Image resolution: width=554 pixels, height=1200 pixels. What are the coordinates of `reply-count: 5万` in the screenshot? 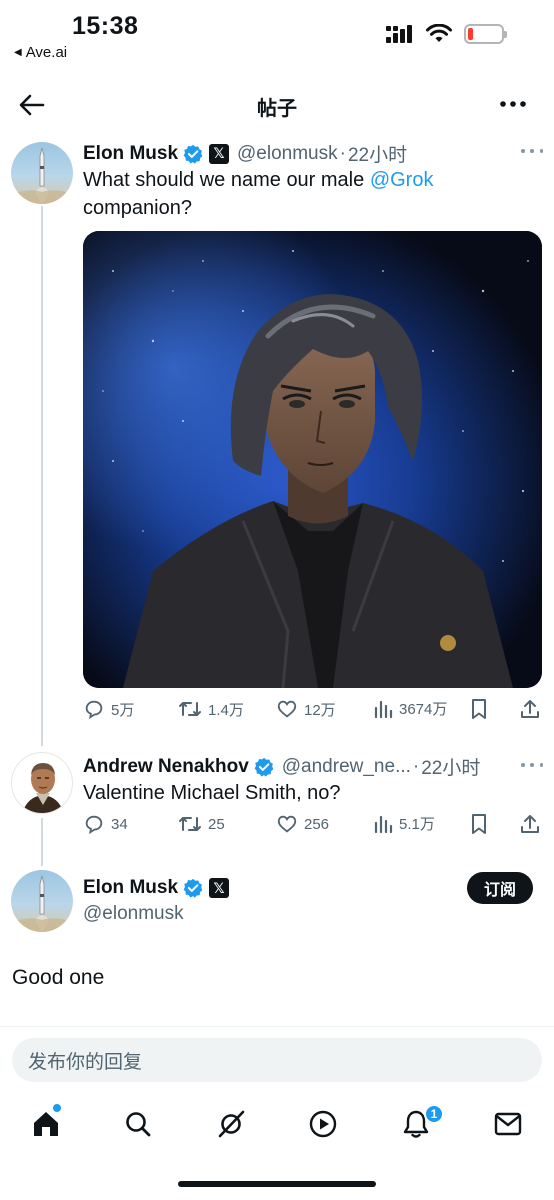 It's located at (123, 710).